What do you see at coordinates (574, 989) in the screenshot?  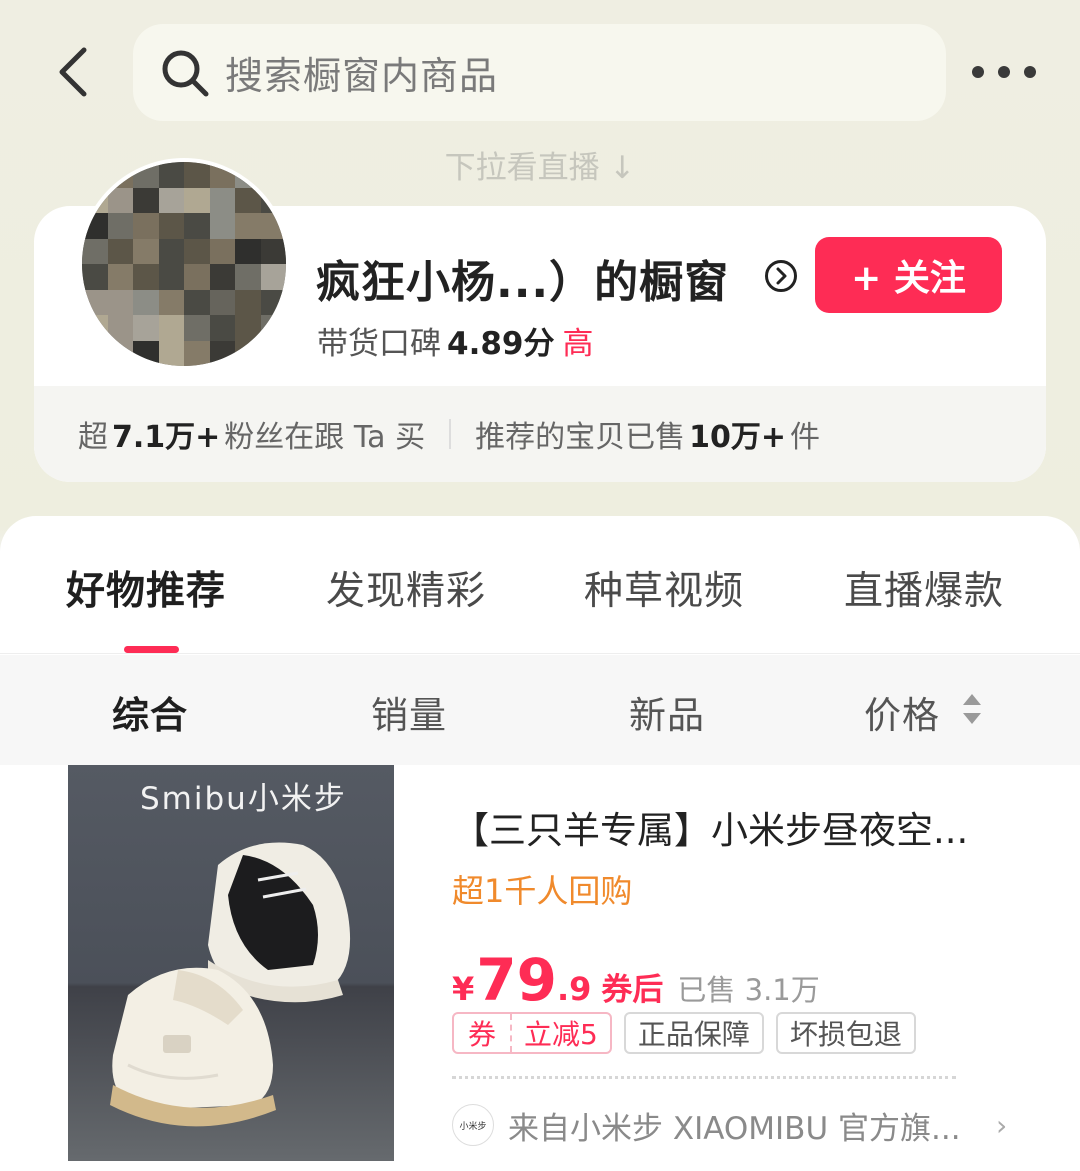 I see `price-decimal: .9` at bounding box center [574, 989].